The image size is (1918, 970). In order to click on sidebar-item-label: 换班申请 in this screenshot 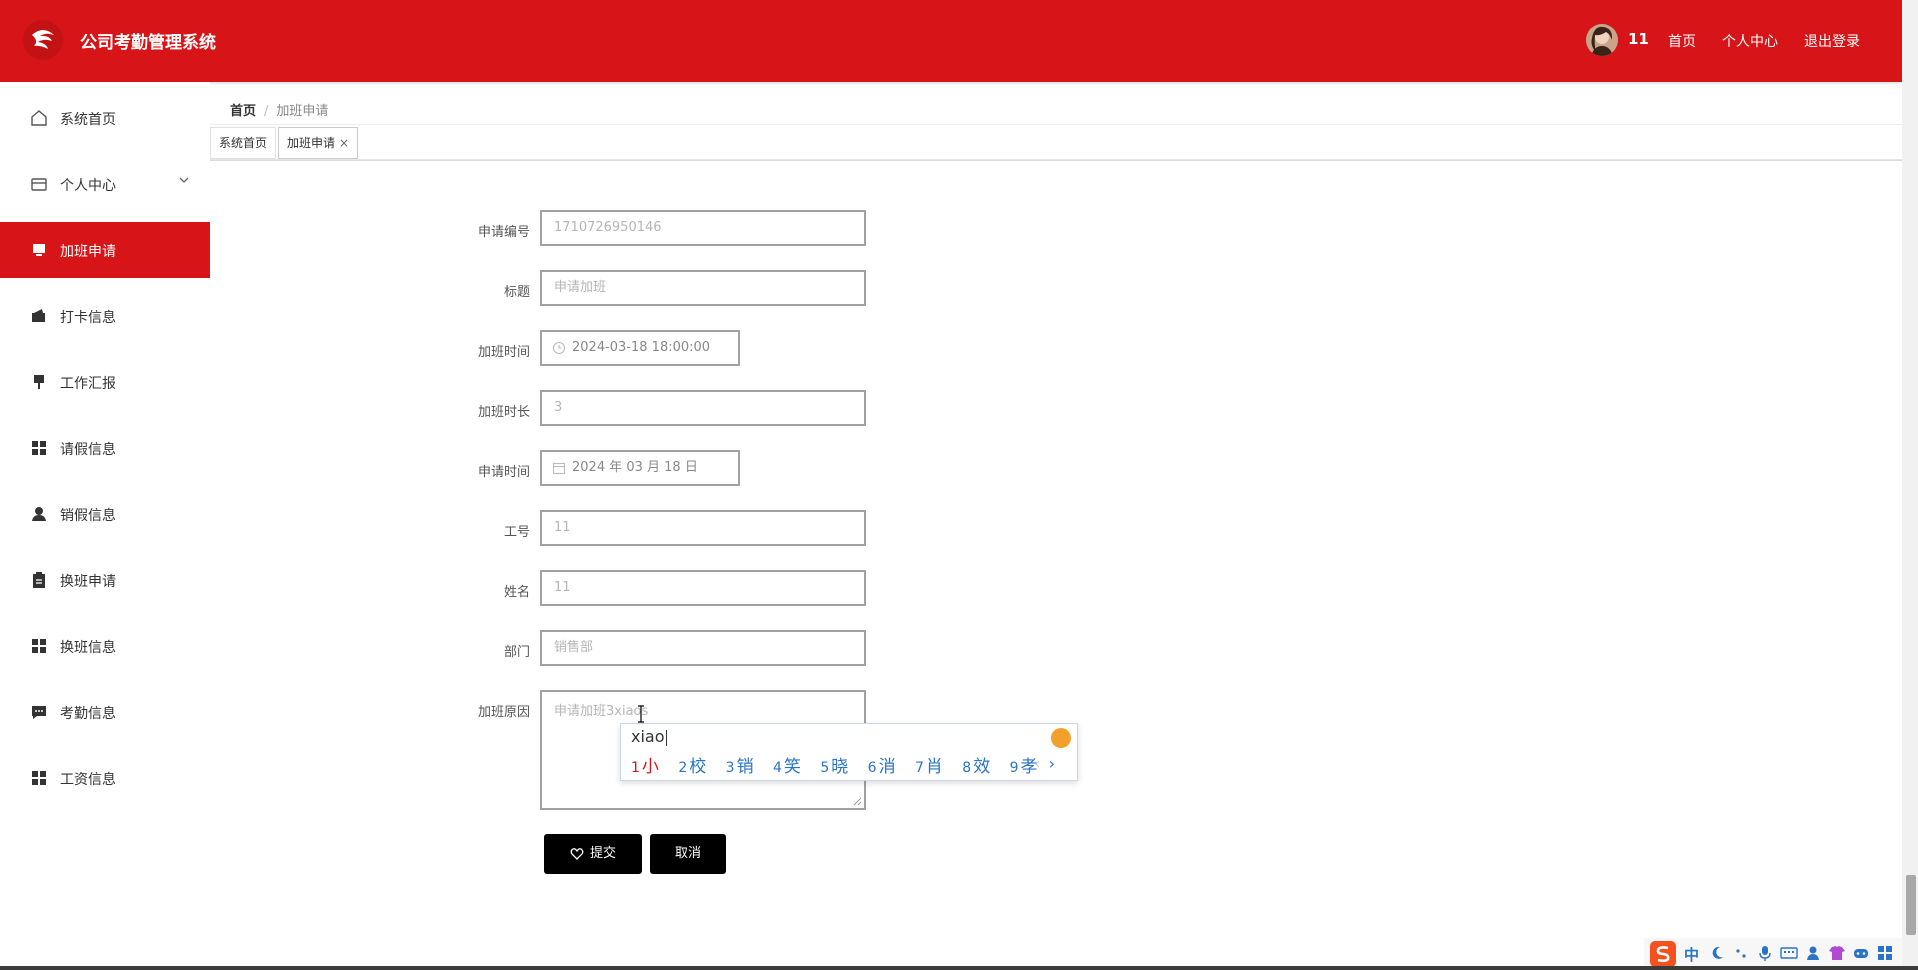, I will do `click(88, 582)`.